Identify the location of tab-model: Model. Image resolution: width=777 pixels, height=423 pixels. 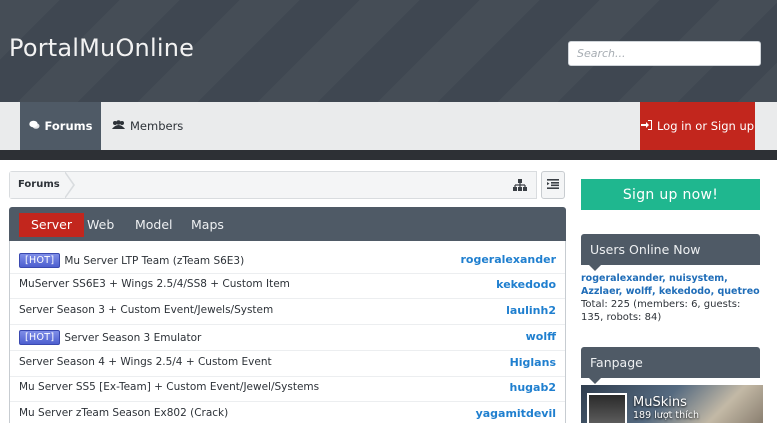
(154, 225).